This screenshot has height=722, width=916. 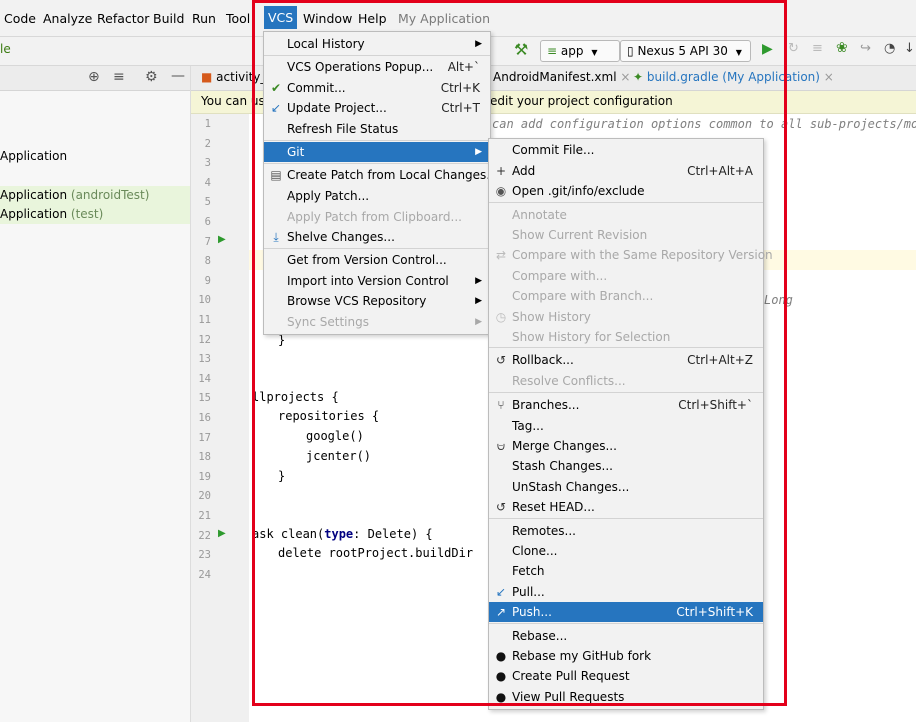 I want to click on git-menu-item: Show History for Selection, so click(x=626, y=337).